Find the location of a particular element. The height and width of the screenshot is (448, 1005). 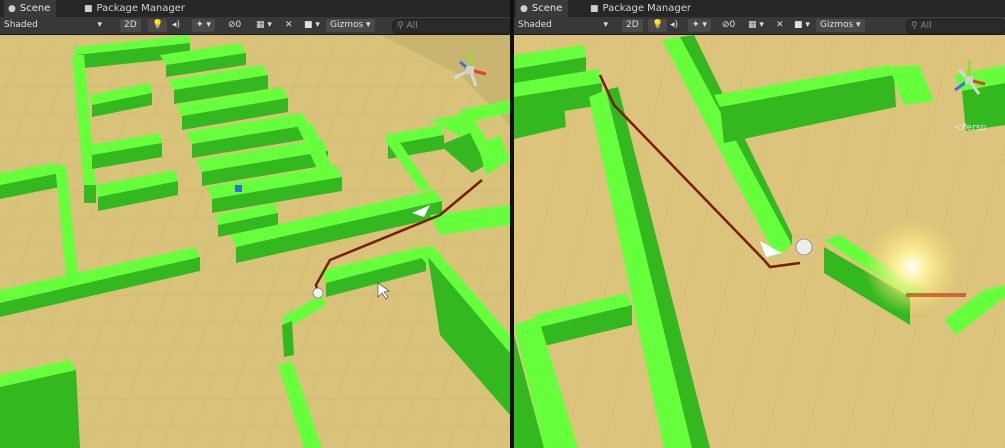

light-source-glow is located at coordinates (912, 267).